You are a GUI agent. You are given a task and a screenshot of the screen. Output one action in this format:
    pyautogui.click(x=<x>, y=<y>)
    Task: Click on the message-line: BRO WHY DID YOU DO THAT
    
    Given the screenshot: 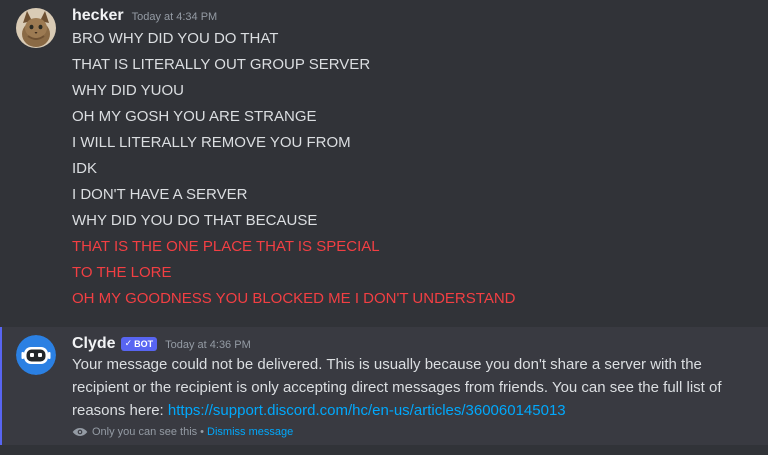 What is the action you would take?
    pyautogui.click(x=175, y=38)
    